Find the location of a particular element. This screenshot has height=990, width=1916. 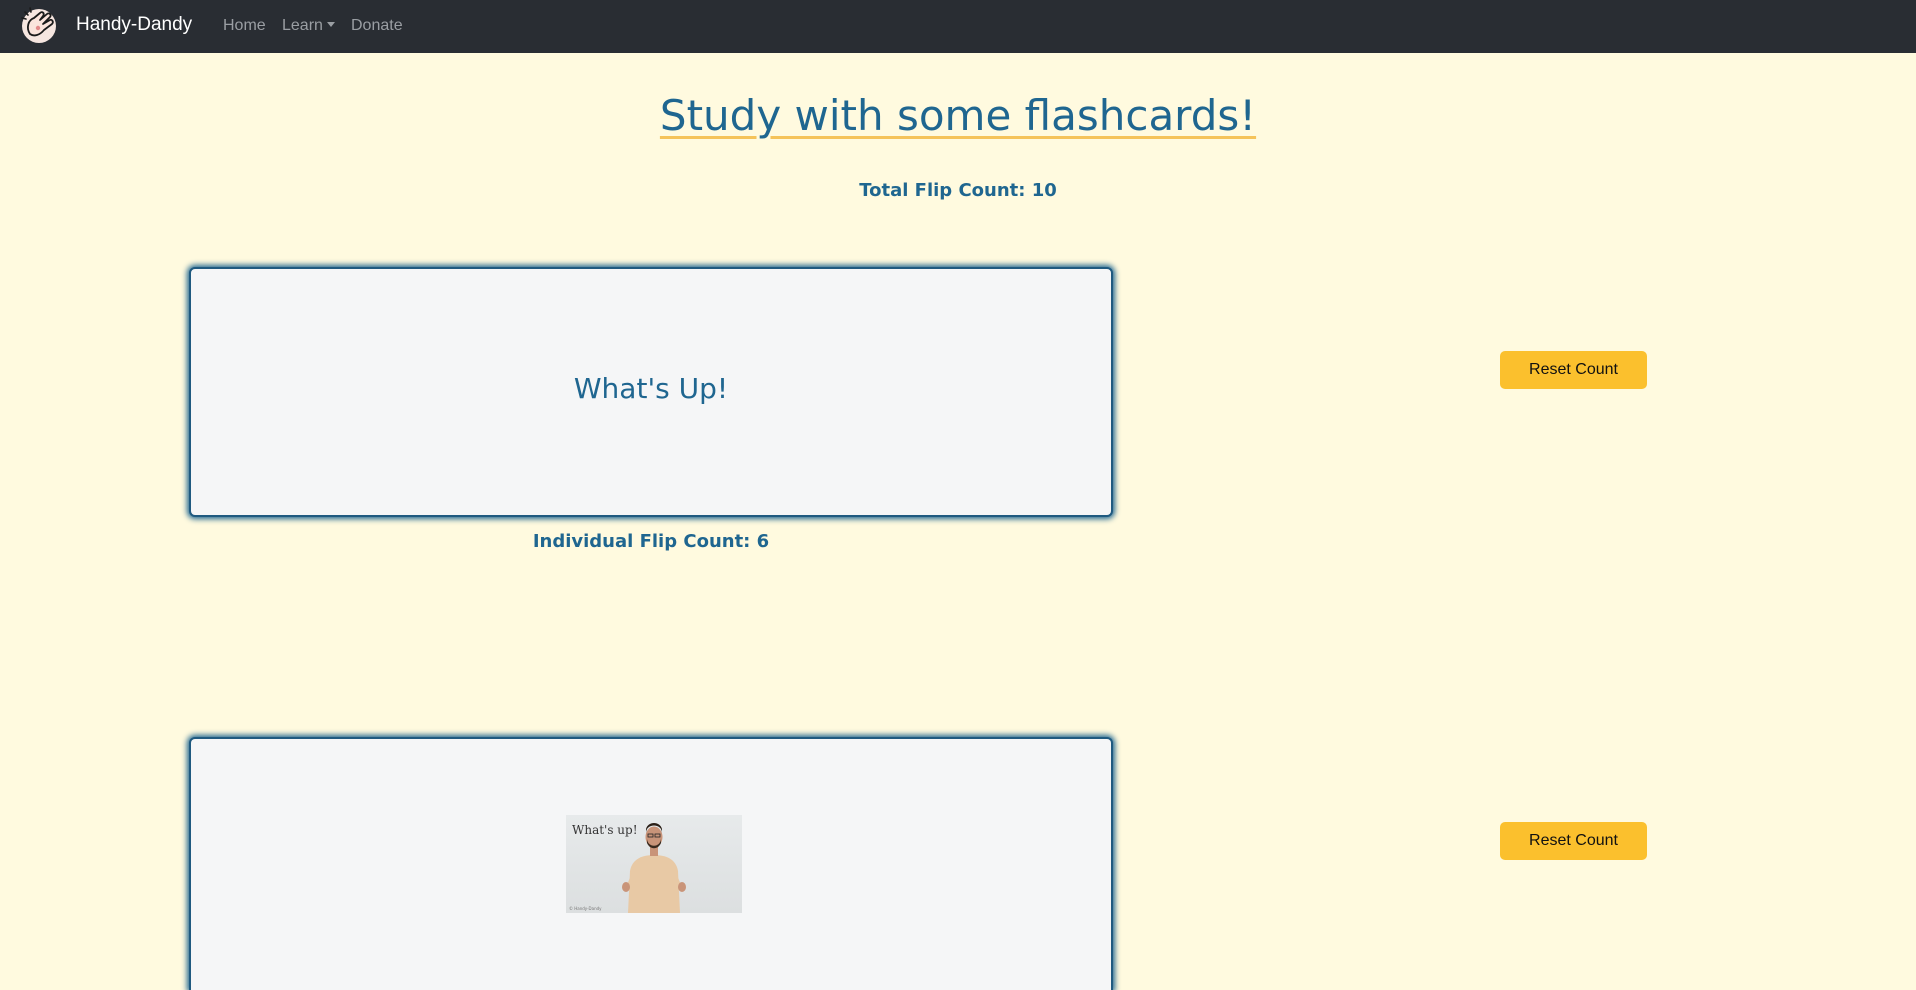

flashcard-1-text: What's Up! is located at coordinates (651, 388).